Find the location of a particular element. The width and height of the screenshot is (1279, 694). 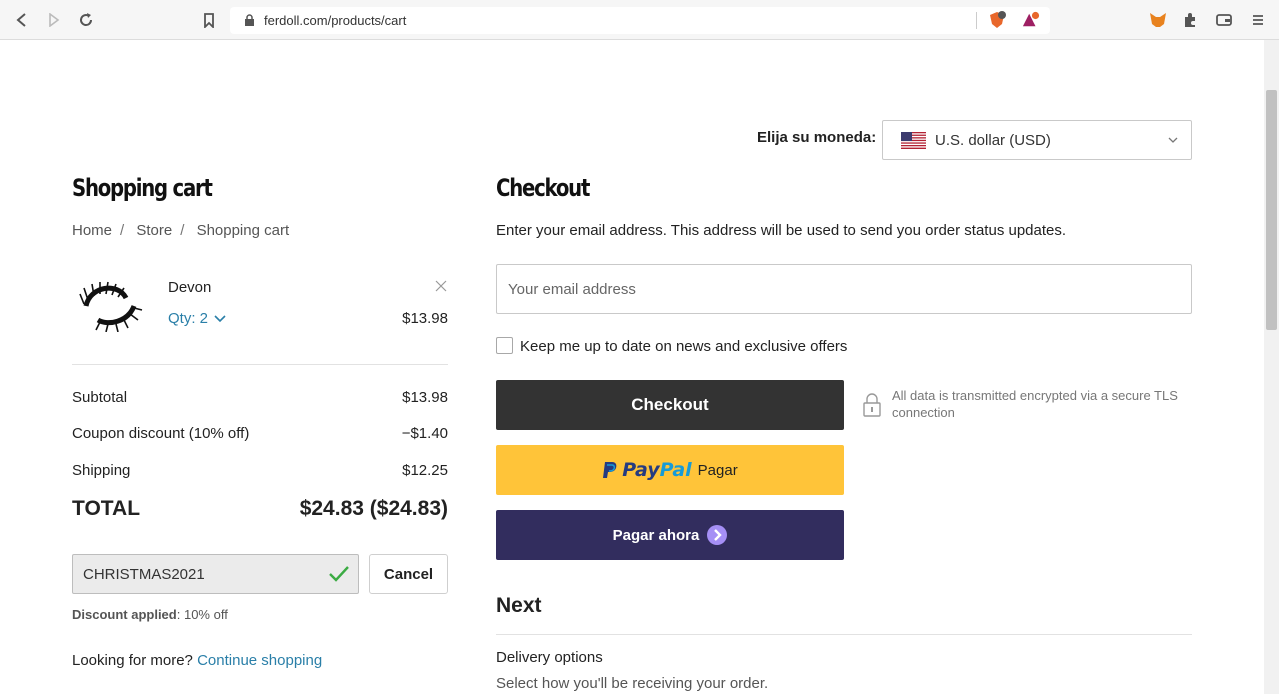

checkout-title: Checkout is located at coordinates (543, 188).